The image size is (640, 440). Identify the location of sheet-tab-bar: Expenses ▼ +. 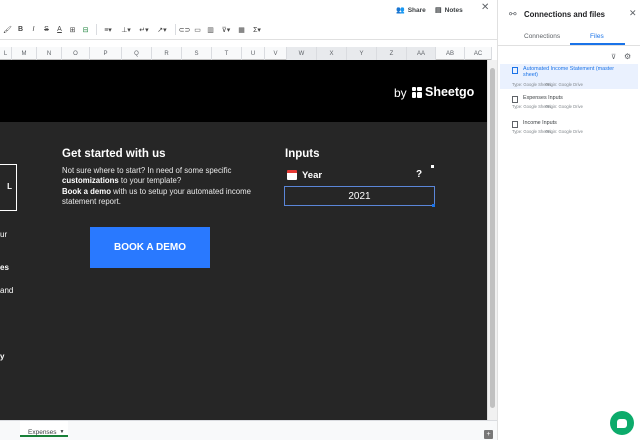
(248, 430).